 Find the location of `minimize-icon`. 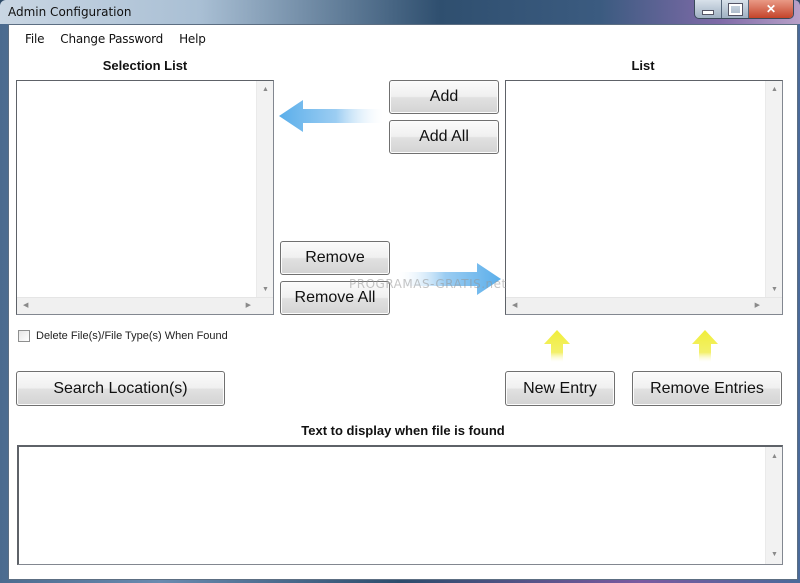

minimize-icon is located at coordinates (708, 12).